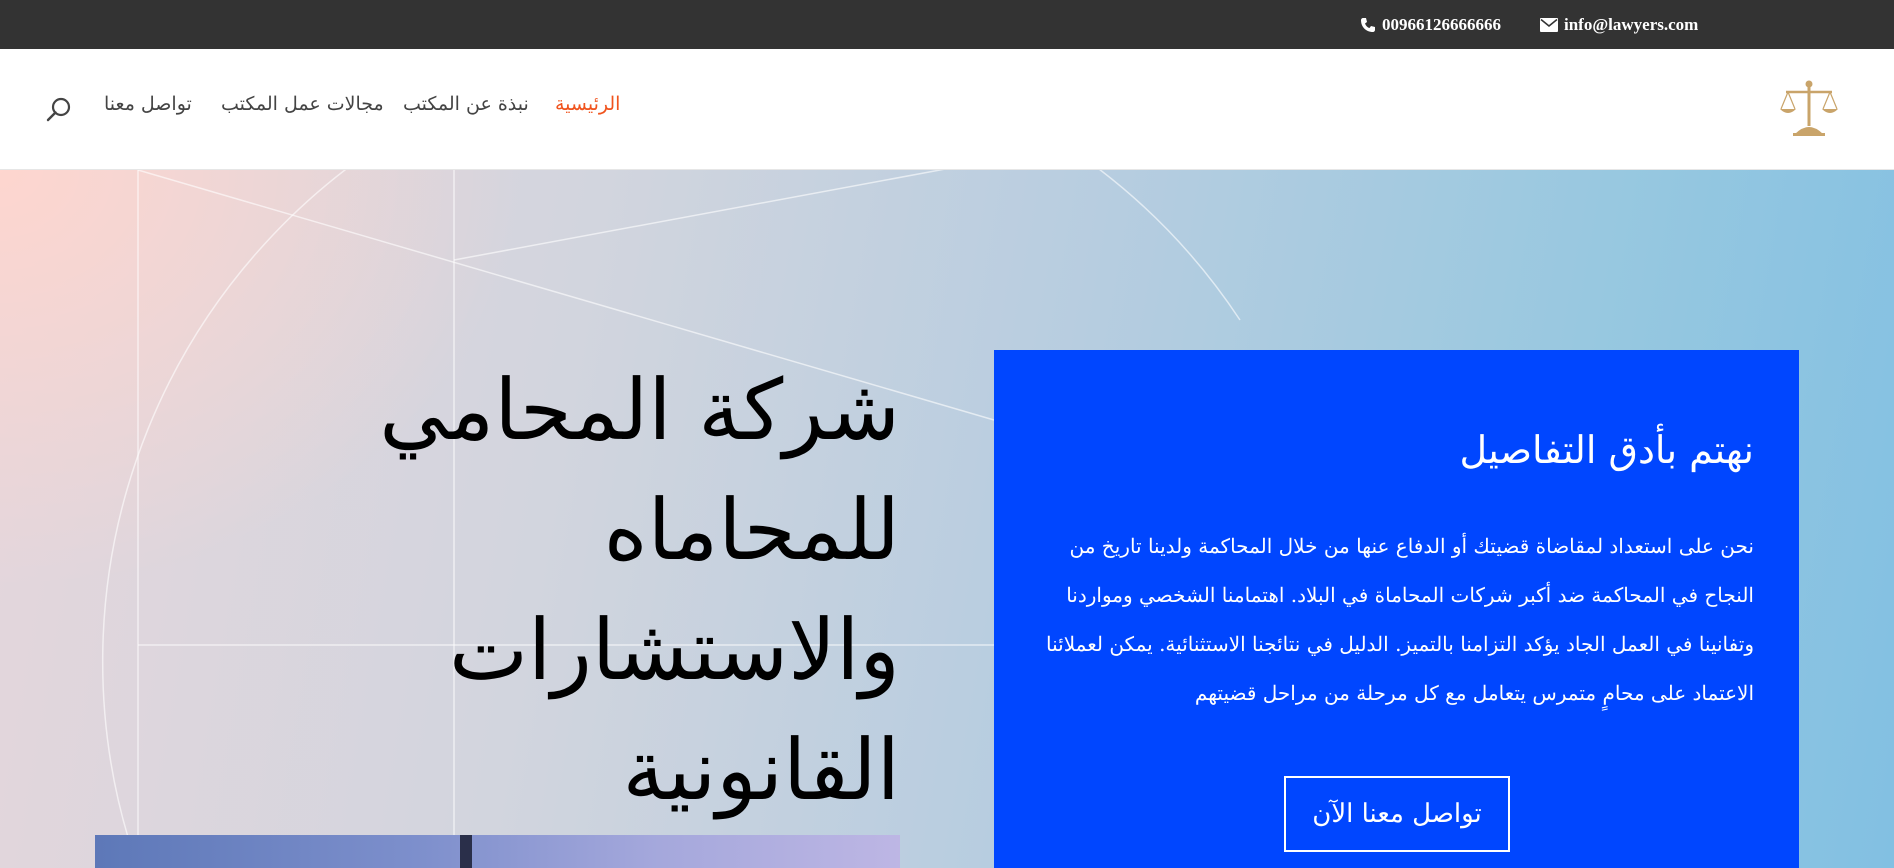 This screenshot has width=1894, height=868. What do you see at coordinates (497, 851) in the screenshot?
I see `hero-city-image` at bounding box center [497, 851].